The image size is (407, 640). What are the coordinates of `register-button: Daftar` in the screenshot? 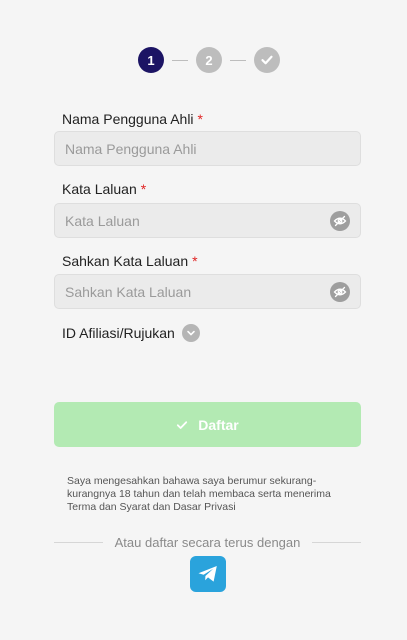 It's located at (207, 424).